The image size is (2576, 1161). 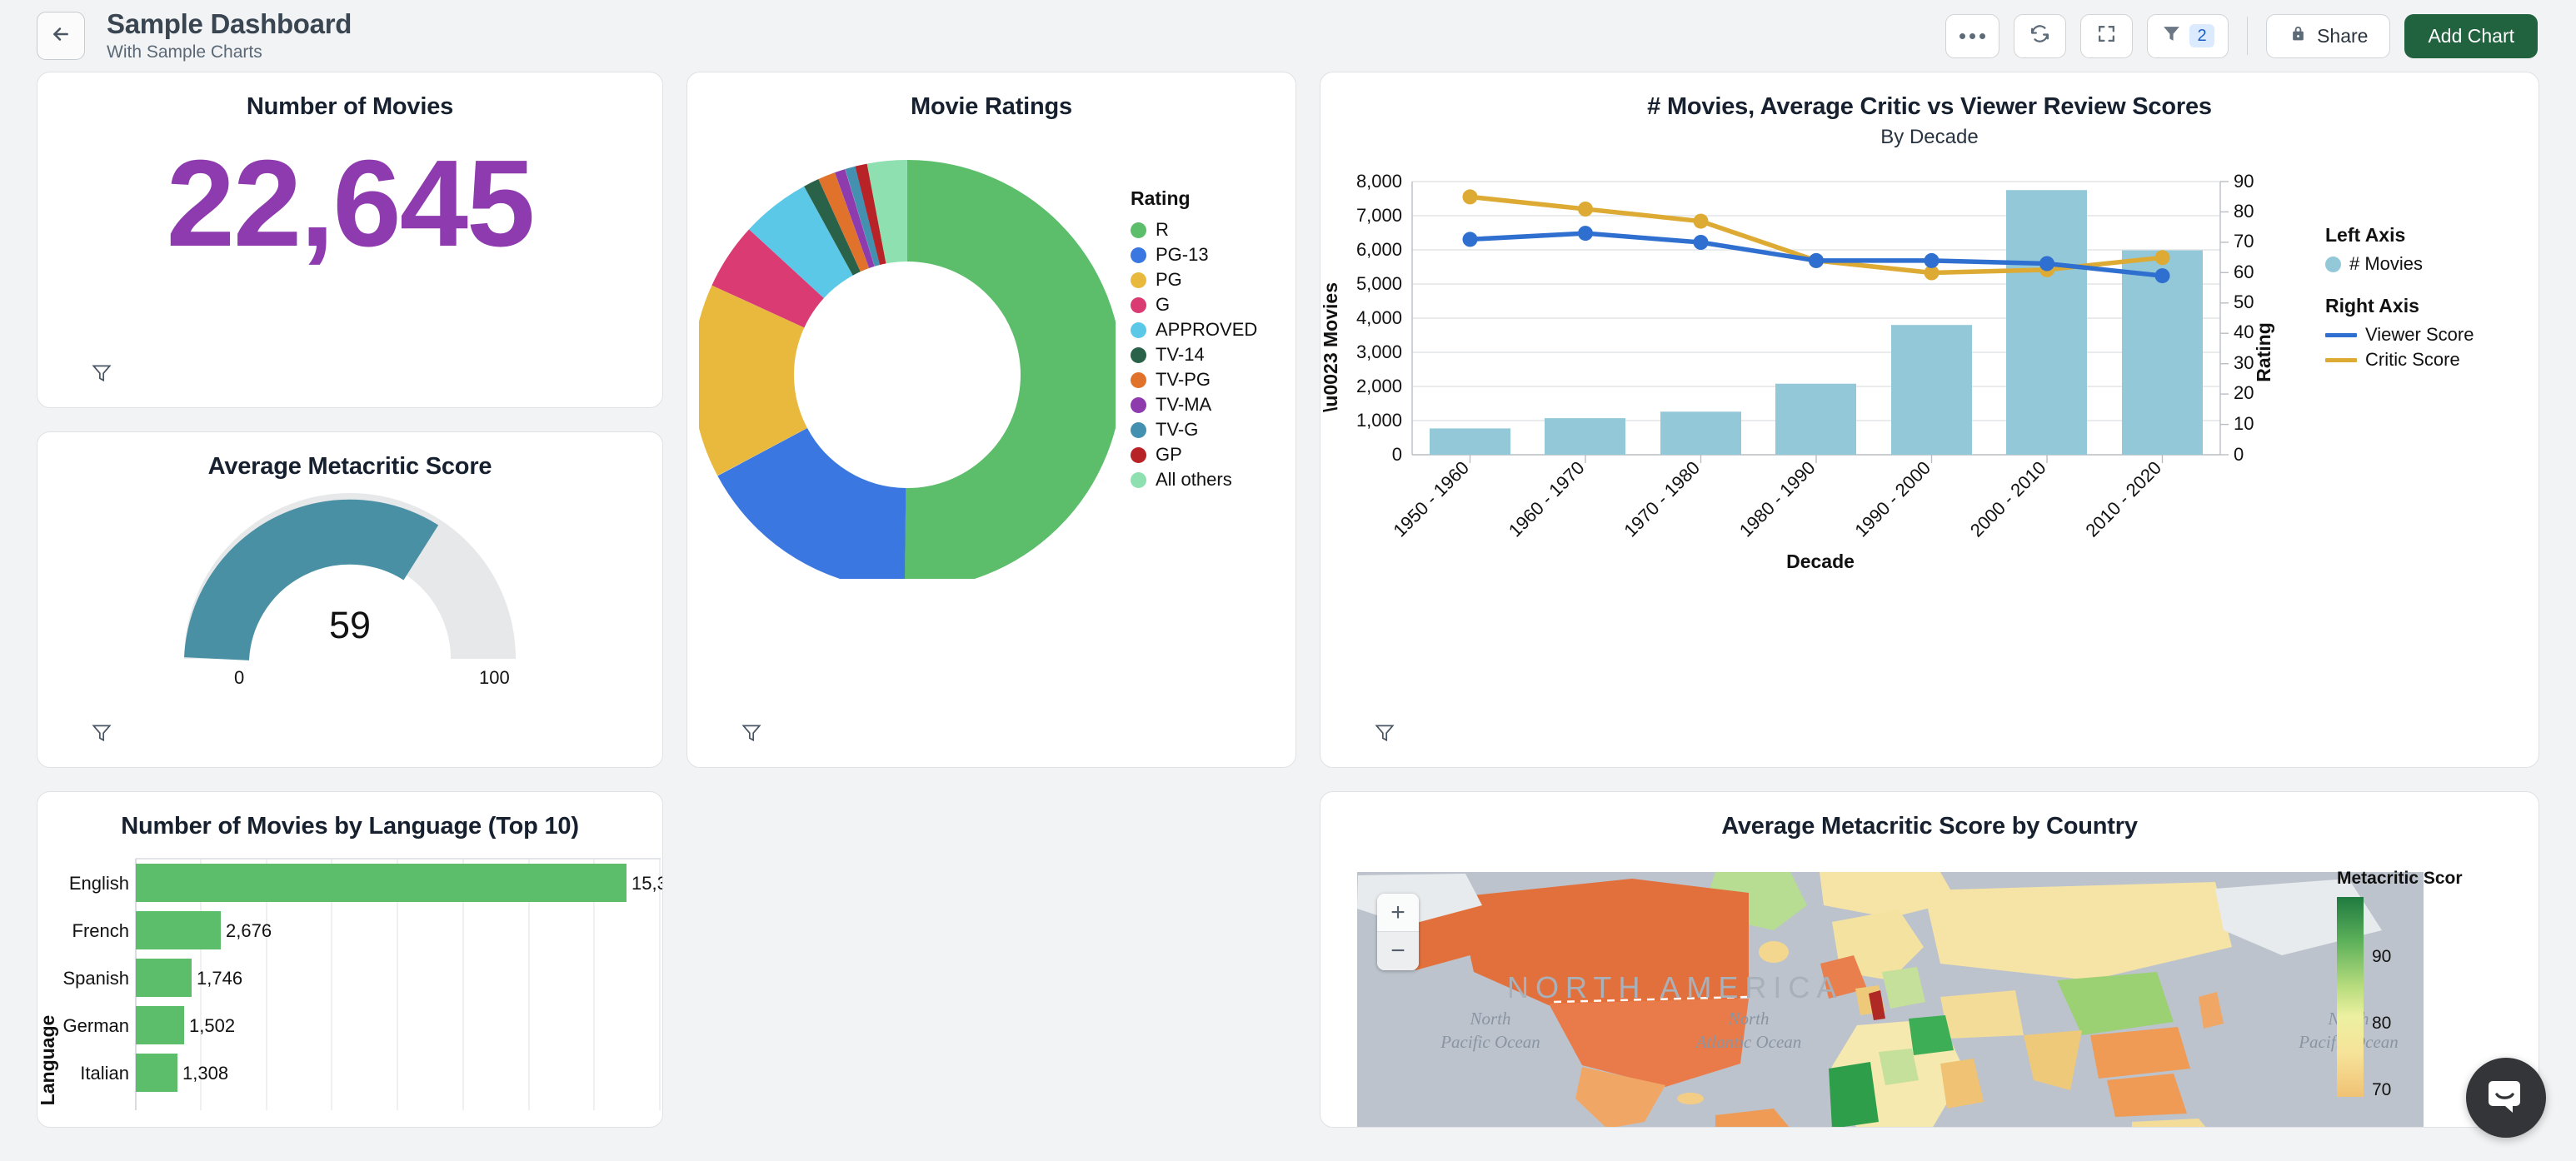 I want to click on map-zoom-controls: + −, so click(x=1398, y=932).